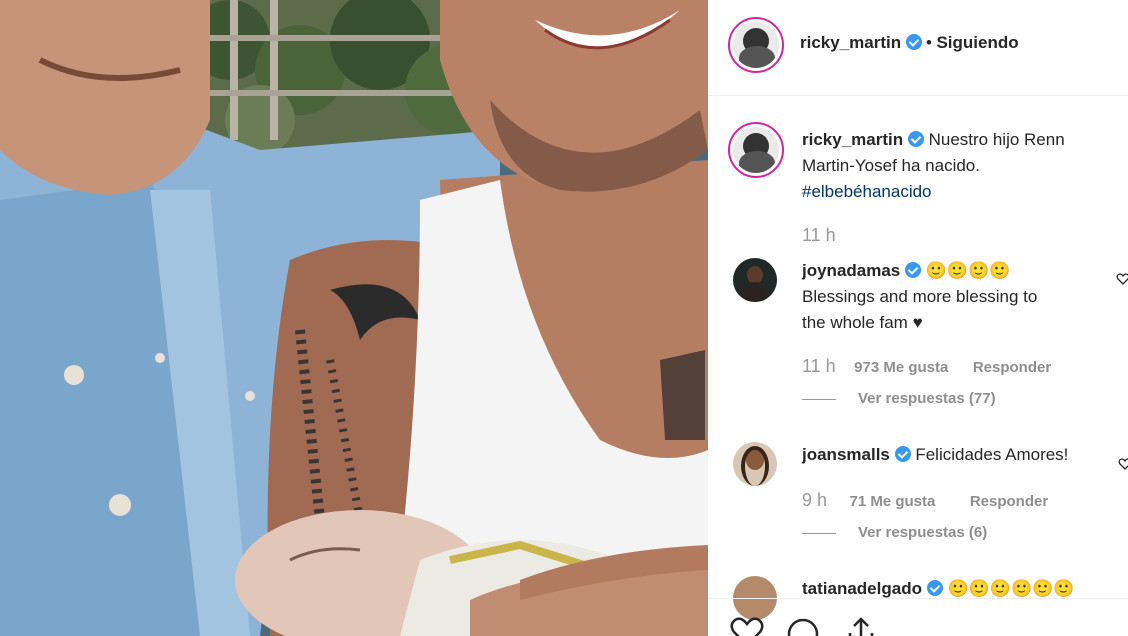 This screenshot has width=1128, height=636. I want to click on black-heart-emoji: ♥, so click(917, 322).